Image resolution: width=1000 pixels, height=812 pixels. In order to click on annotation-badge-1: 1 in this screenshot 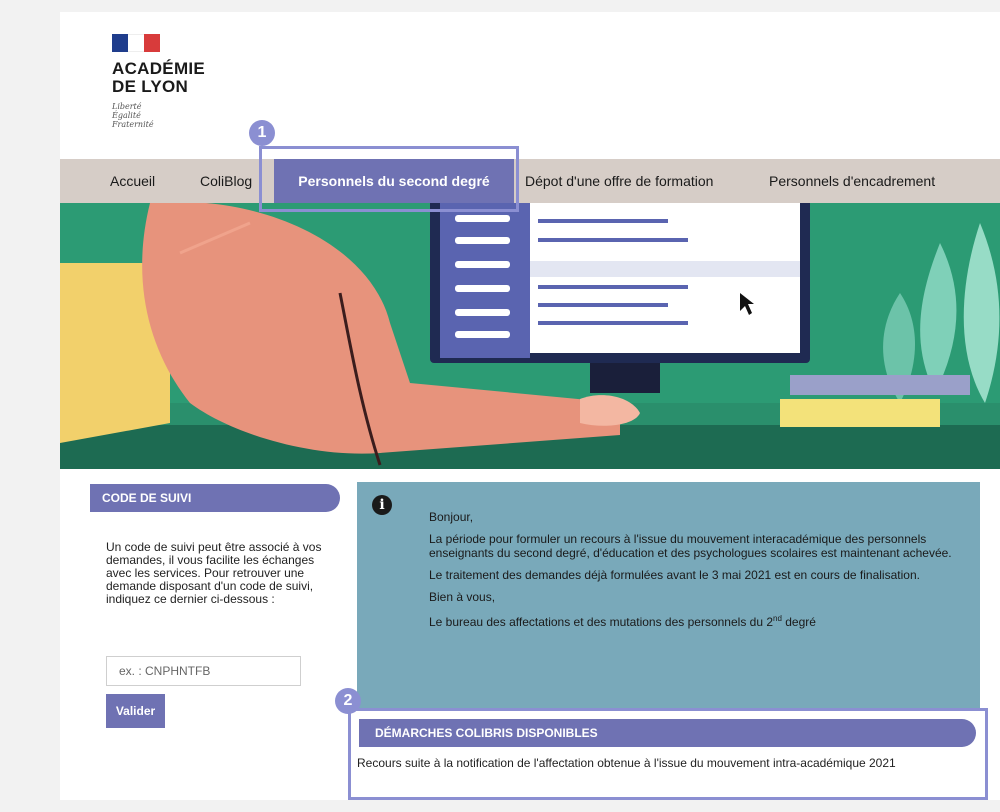, I will do `click(262, 133)`.